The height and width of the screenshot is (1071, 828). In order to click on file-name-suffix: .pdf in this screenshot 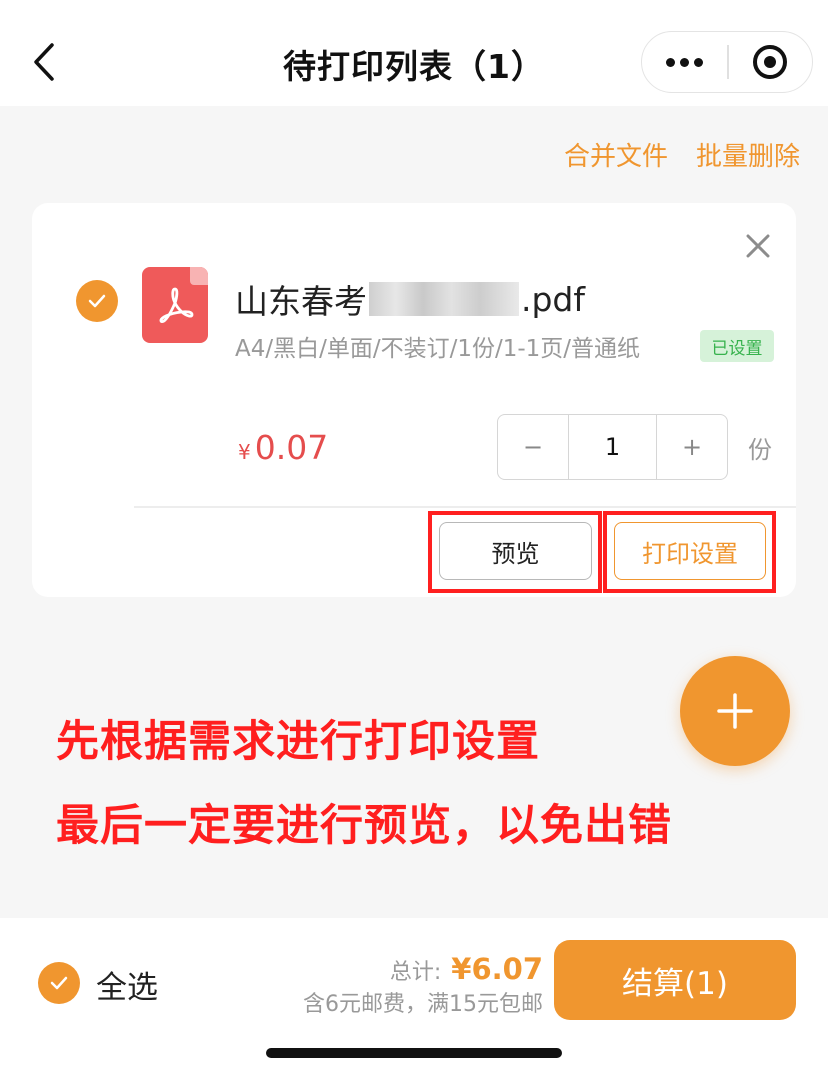, I will do `click(553, 299)`.